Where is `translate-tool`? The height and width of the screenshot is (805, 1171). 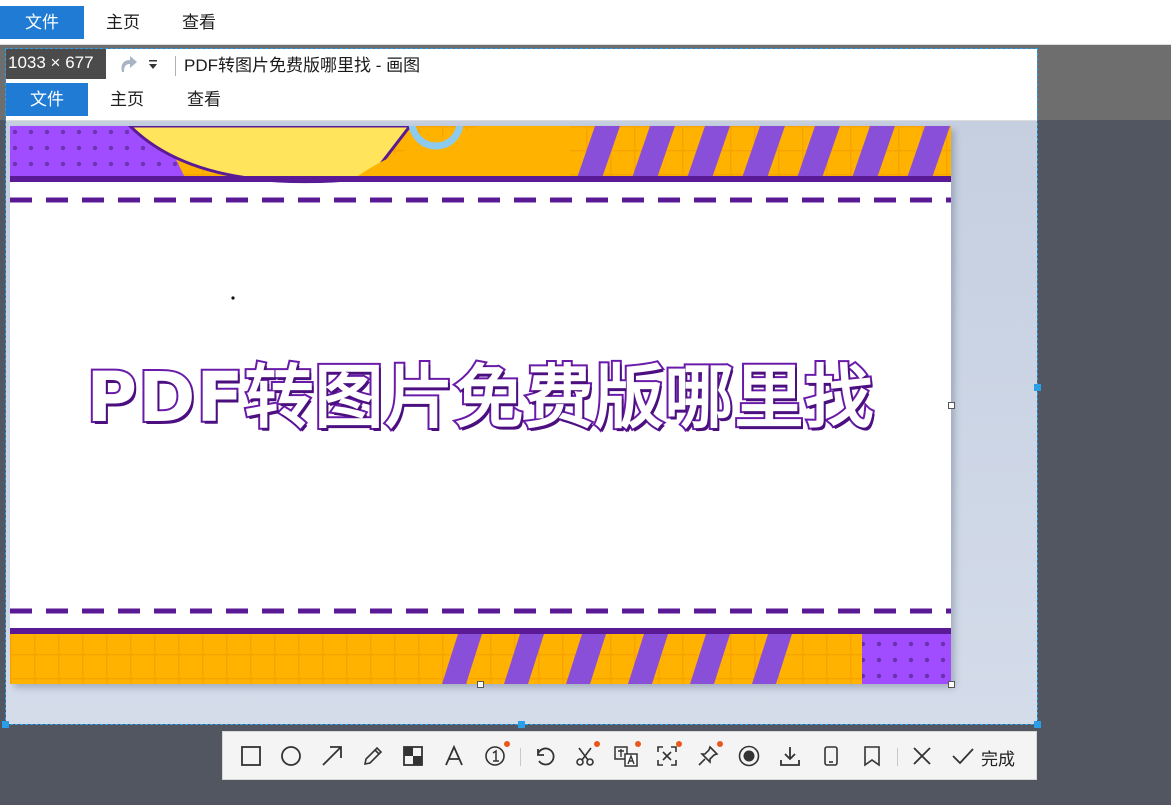
translate-tool is located at coordinates (626, 756).